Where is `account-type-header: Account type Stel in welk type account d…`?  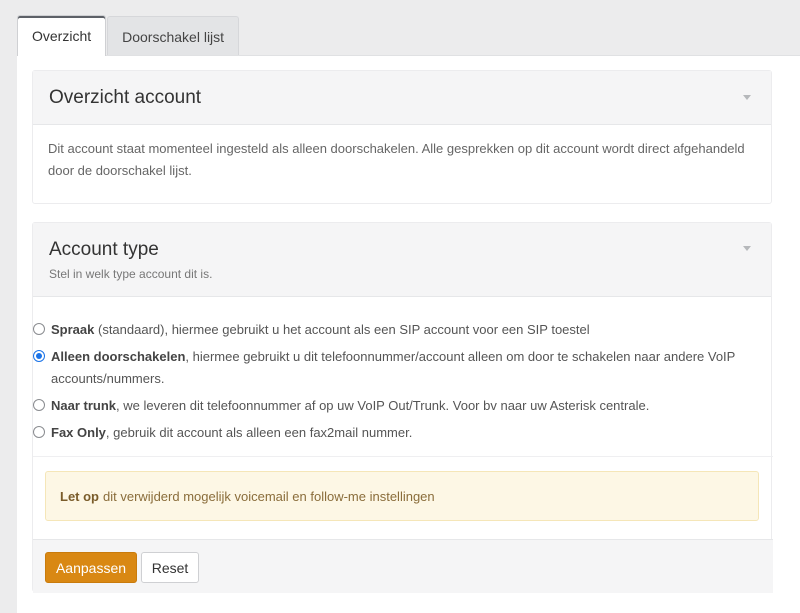
account-type-header: Account type Stel in welk type account d… is located at coordinates (402, 260).